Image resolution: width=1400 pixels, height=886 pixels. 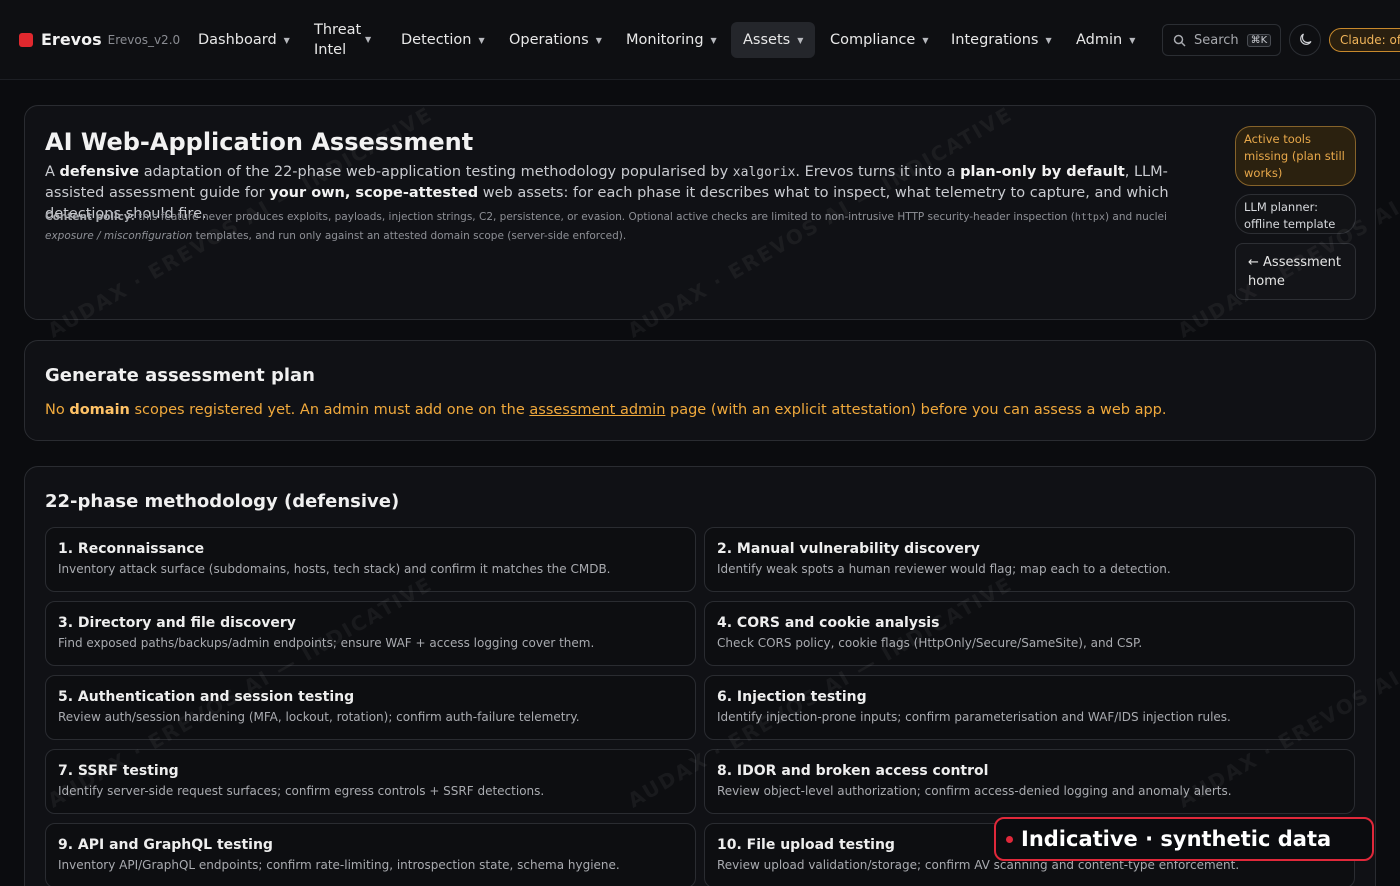 I want to click on nav-operations: Operations ▼, so click(x=555, y=40).